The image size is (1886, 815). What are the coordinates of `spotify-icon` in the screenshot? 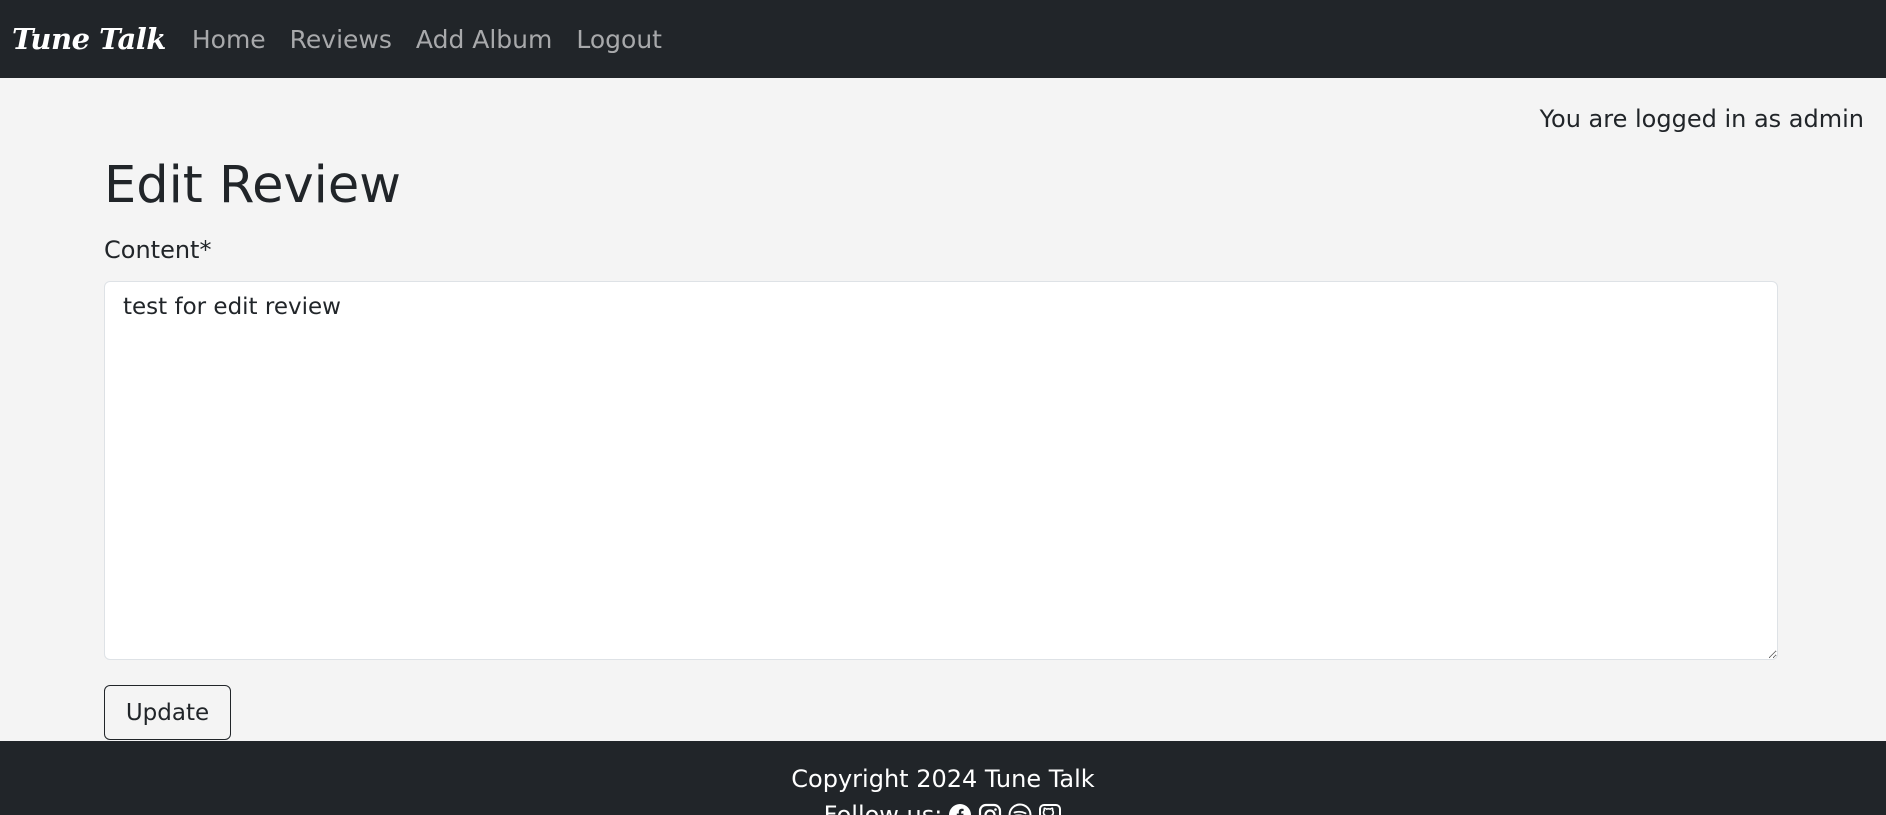 It's located at (1020, 809).